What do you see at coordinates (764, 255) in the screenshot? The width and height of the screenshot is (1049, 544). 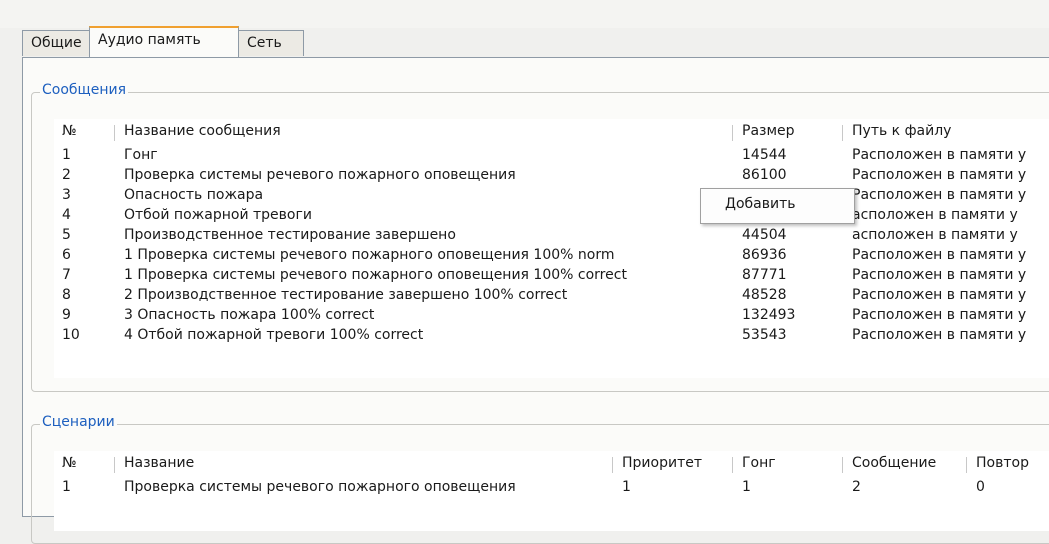 I see `cell-size: 86936` at bounding box center [764, 255].